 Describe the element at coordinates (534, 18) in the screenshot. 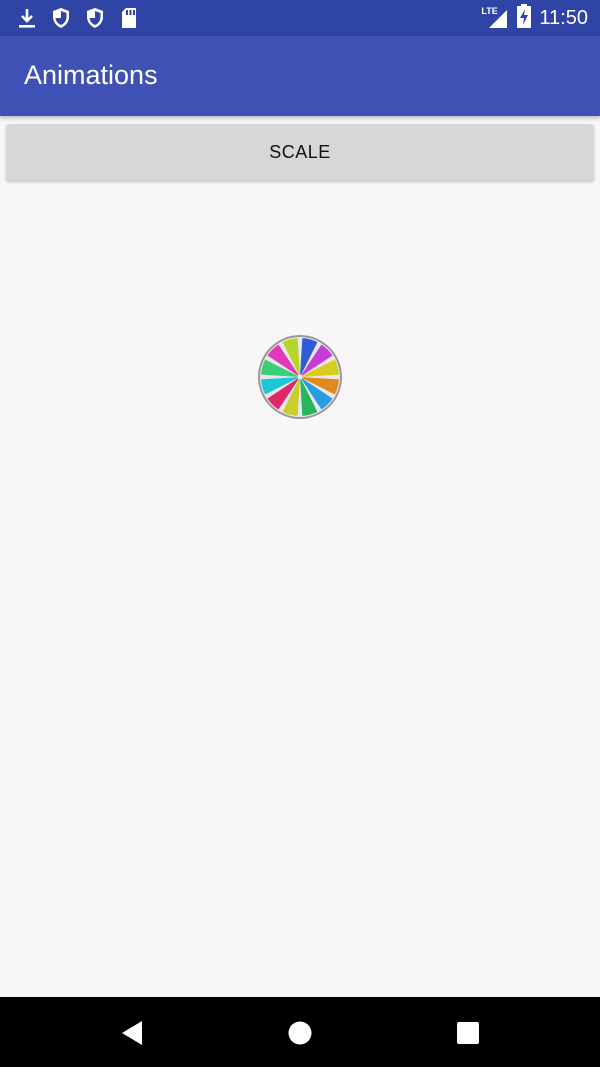

I see `system-icons: LTE 11:50` at that location.